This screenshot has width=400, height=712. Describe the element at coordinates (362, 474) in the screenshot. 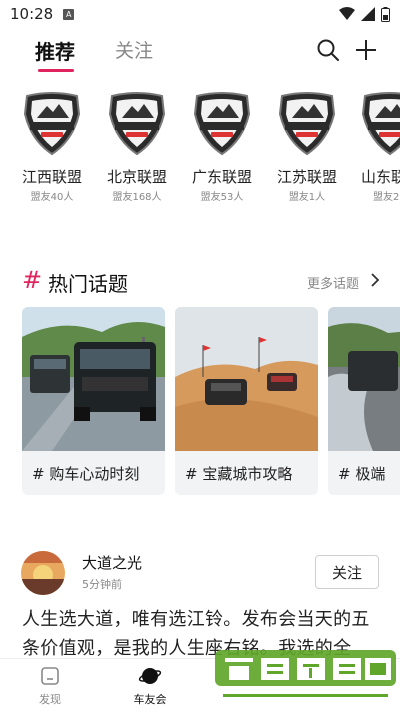

I see `topic-label: # 极端` at that location.